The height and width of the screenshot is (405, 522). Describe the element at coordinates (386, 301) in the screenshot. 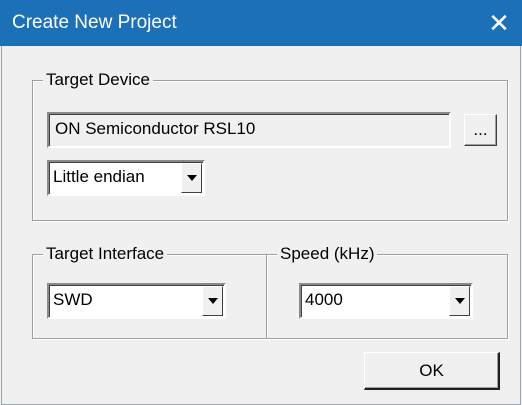

I see `speed-select: 4000` at that location.